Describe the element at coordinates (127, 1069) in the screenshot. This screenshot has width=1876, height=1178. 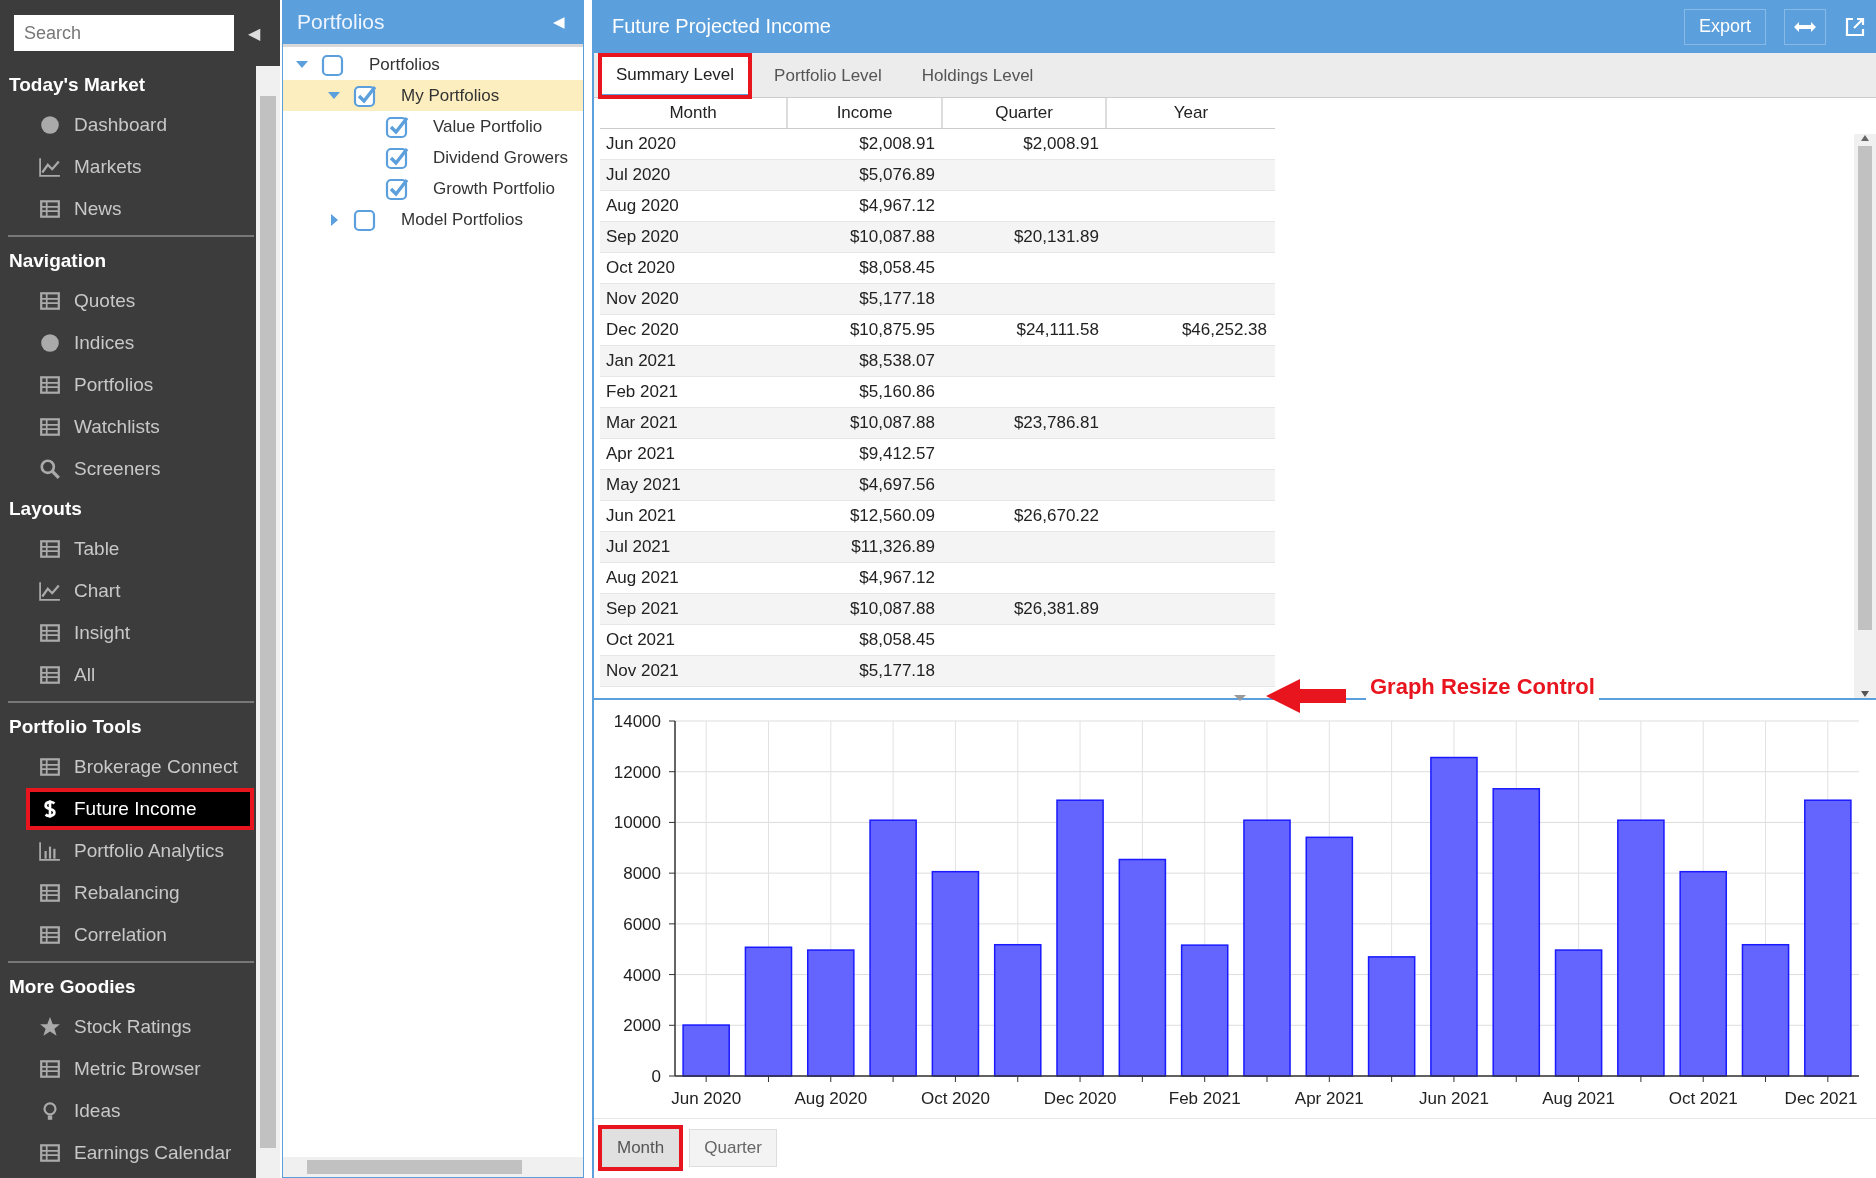
I see `sidebar-item: Metric Browser` at that location.